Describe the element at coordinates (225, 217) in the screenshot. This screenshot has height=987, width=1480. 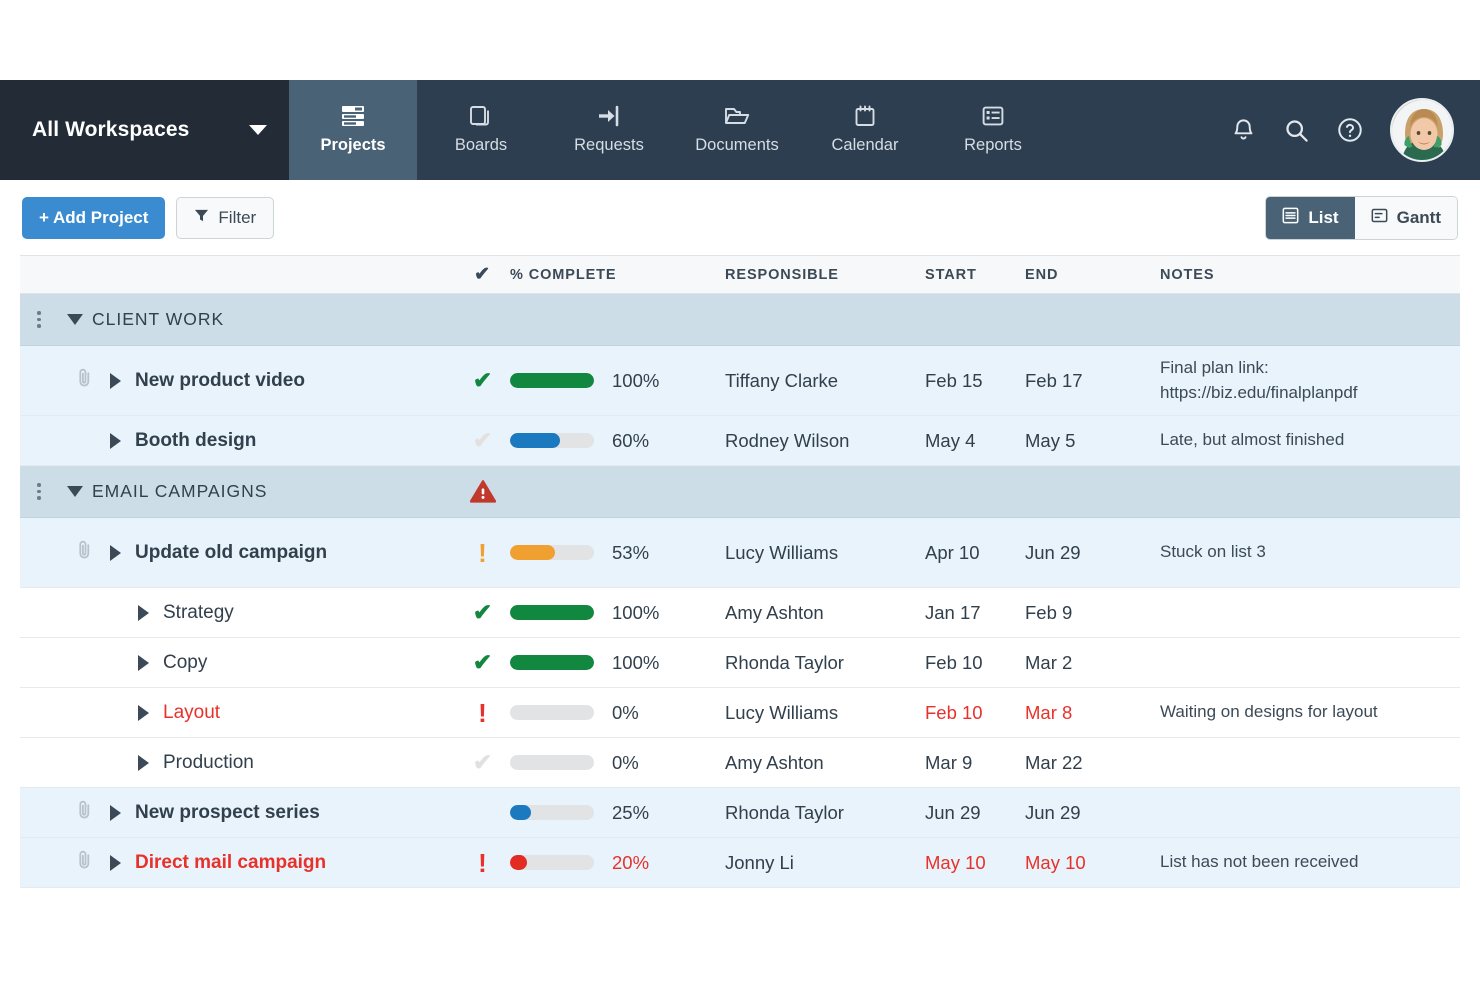
I see `filter-button: Filter` at that location.